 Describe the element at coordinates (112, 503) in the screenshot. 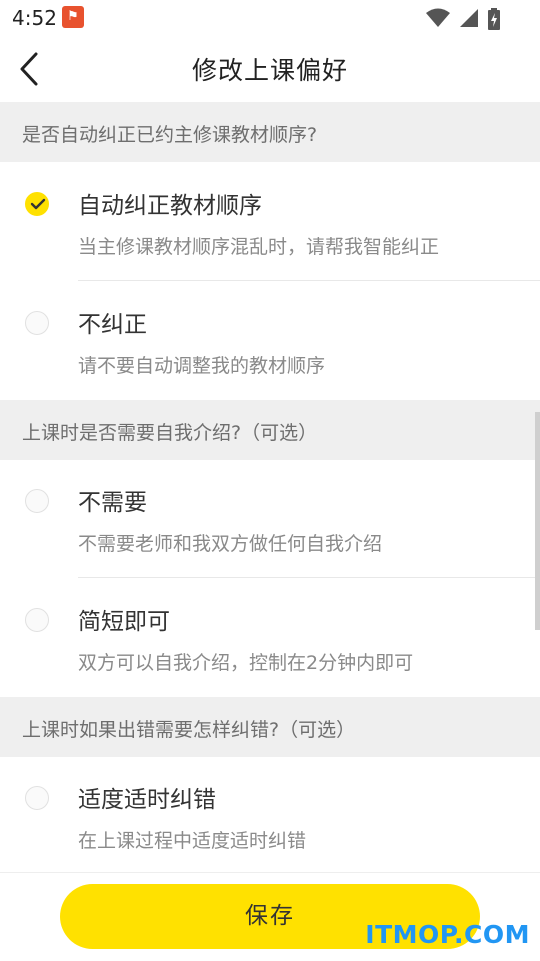

I see `option-label: 不需要` at that location.